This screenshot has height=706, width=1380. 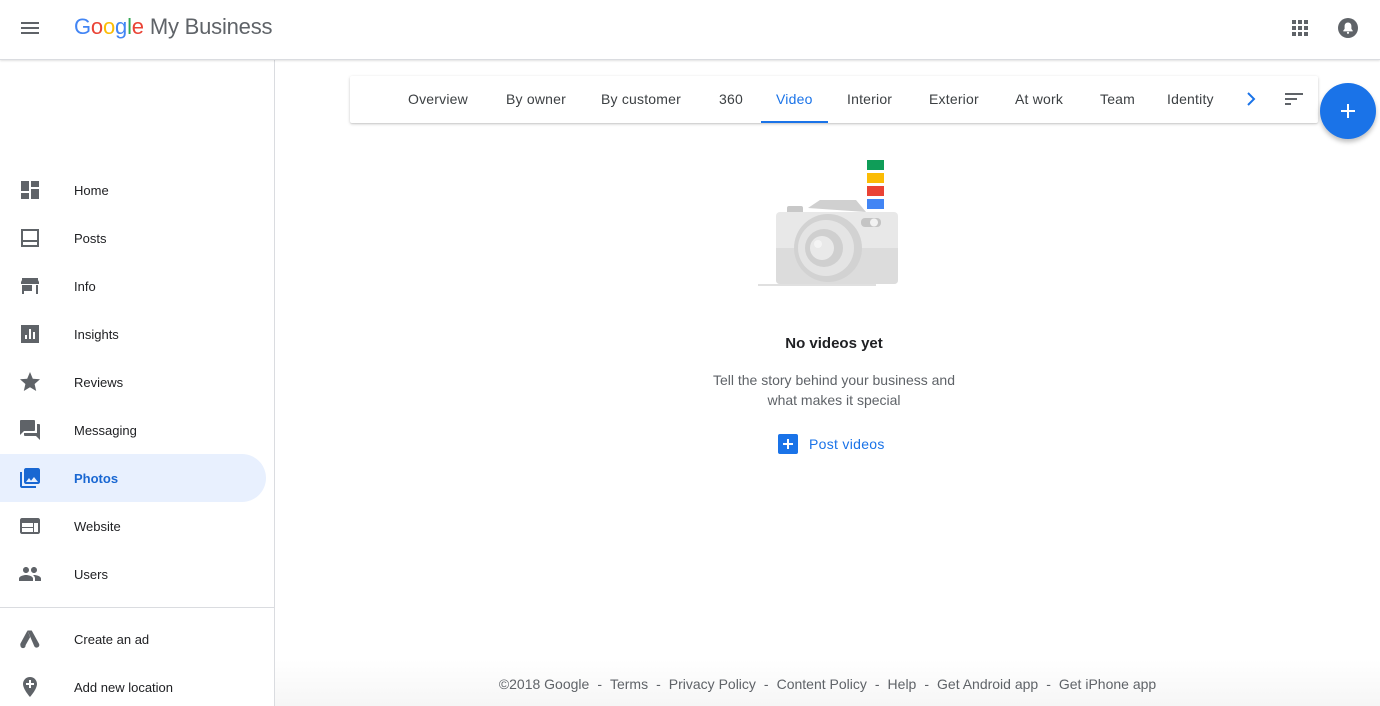 I want to click on chevron-right-icon, so click(x=1250, y=99).